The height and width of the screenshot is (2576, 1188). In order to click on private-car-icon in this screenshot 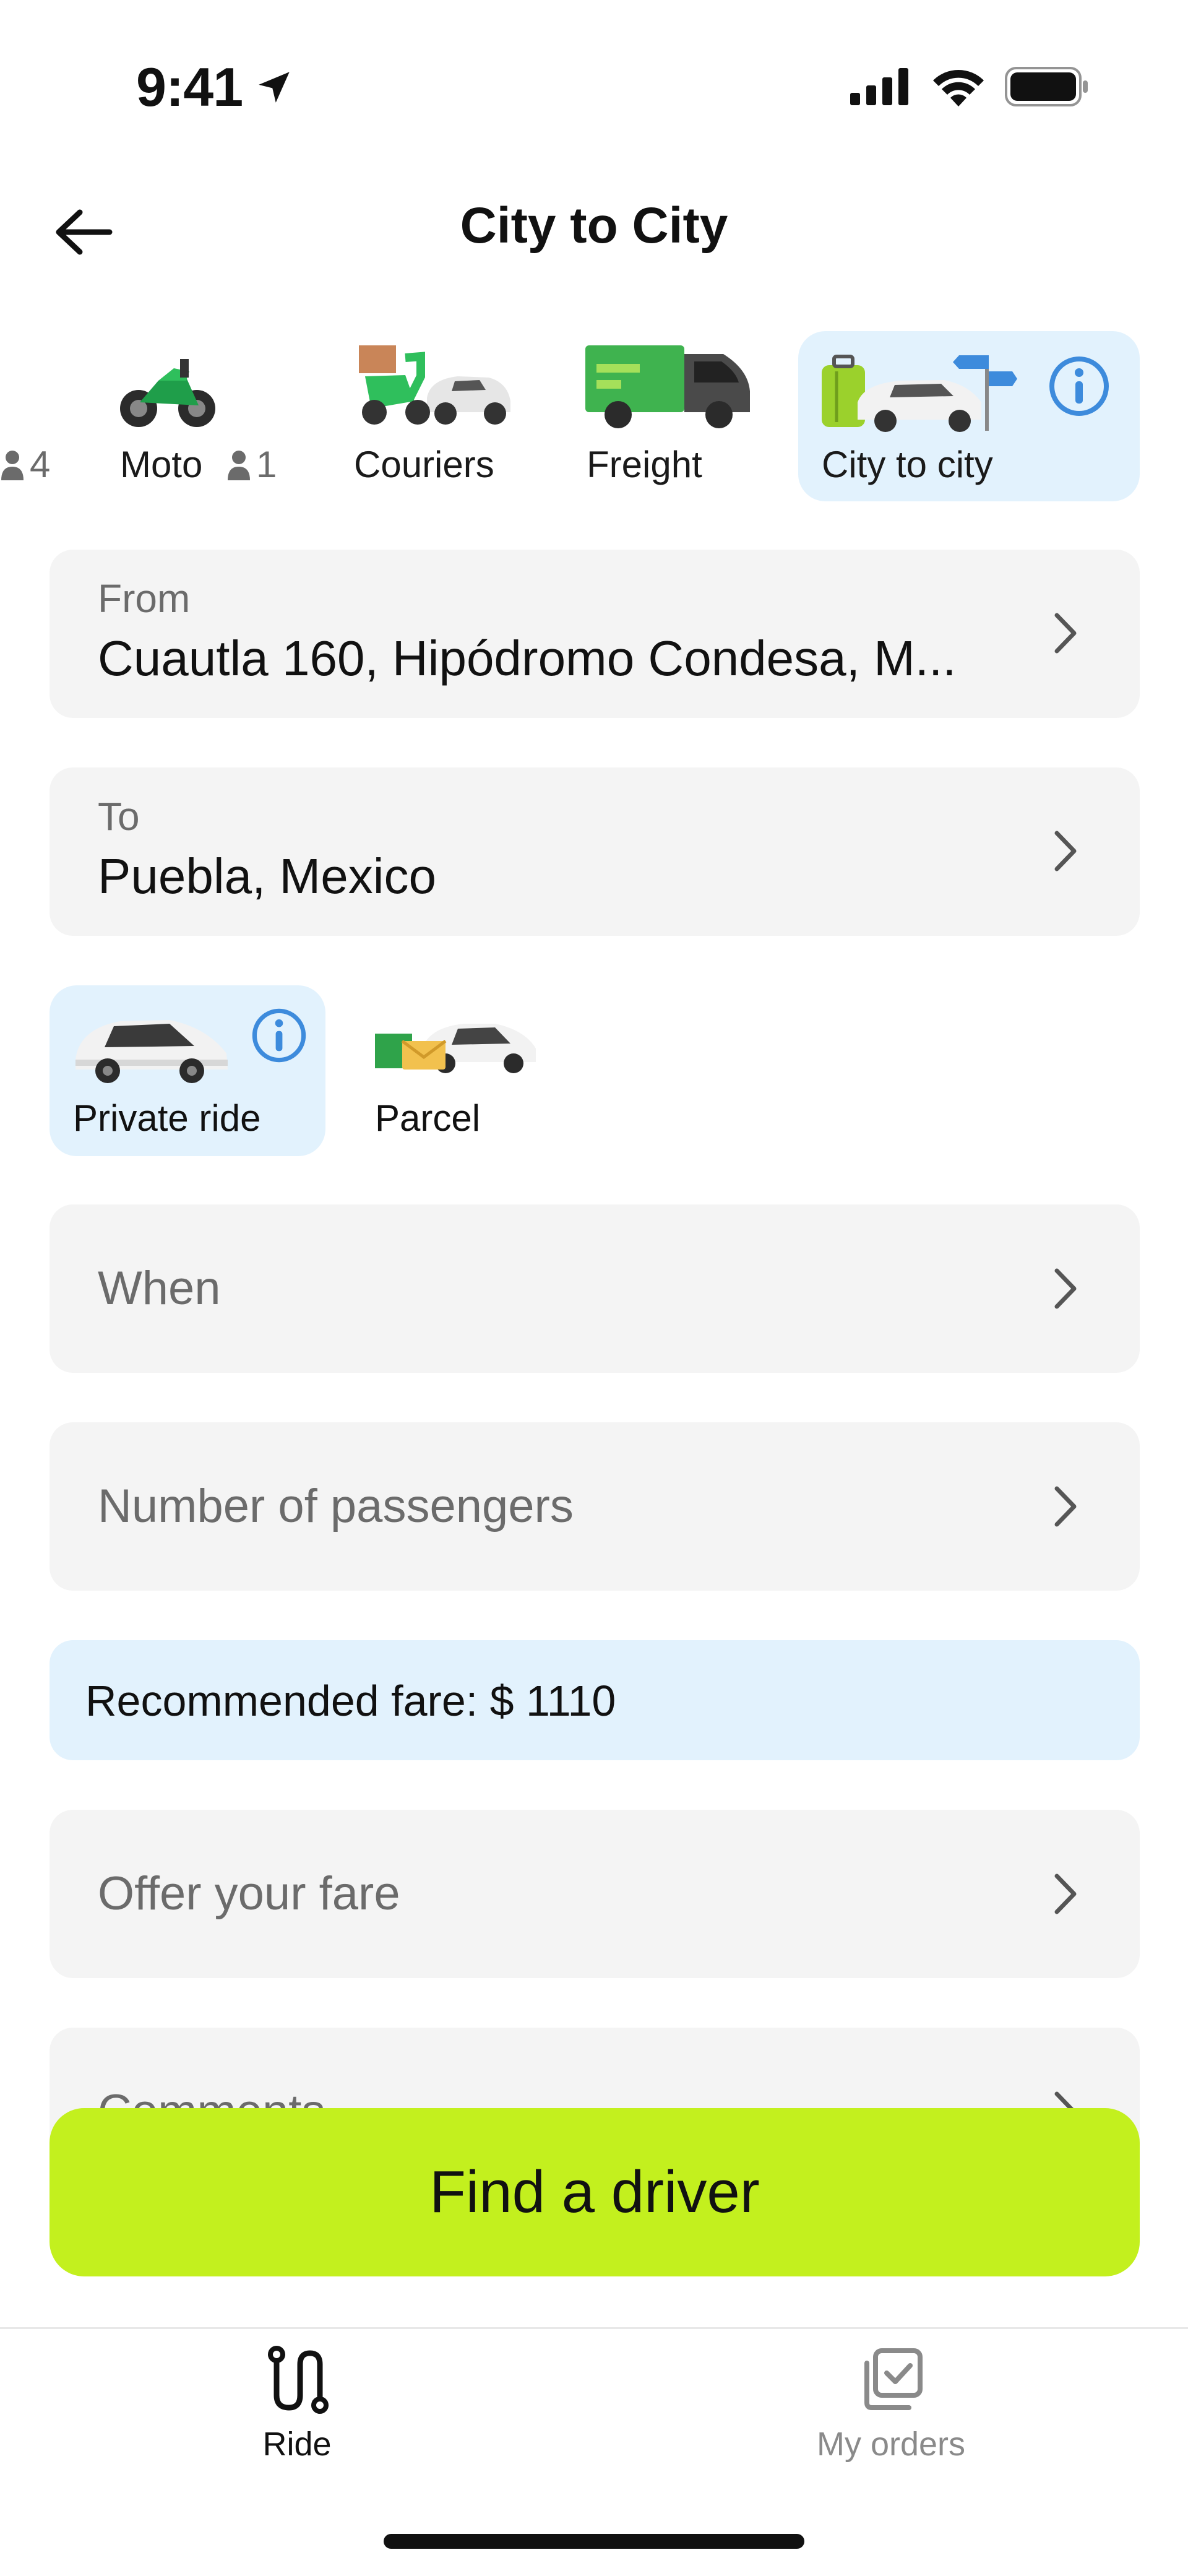, I will do `click(151, 1051)`.